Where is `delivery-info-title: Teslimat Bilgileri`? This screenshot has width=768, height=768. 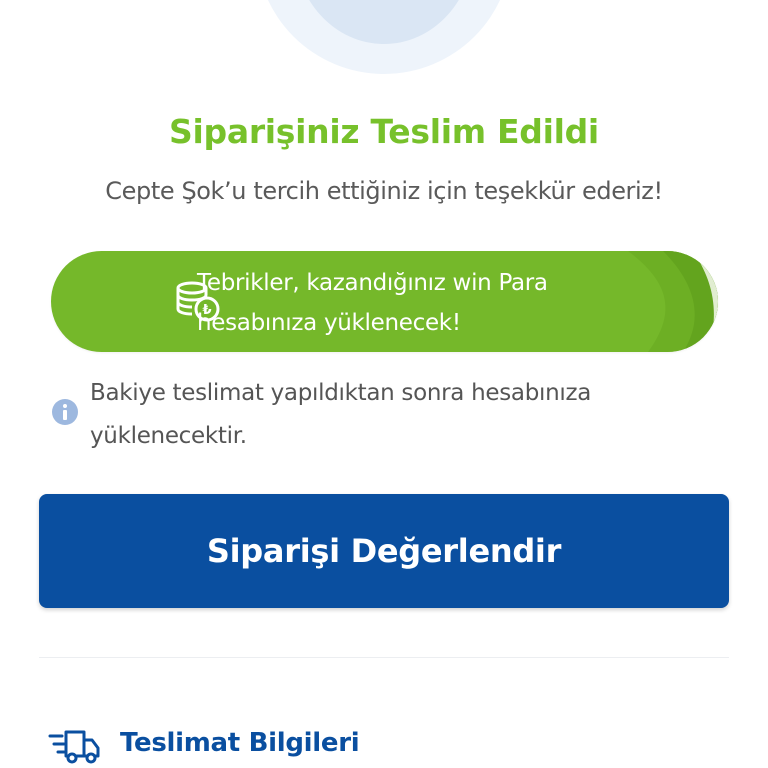 delivery-info-title: Teslimat Bilgileri is located at coordinates (240, 743).